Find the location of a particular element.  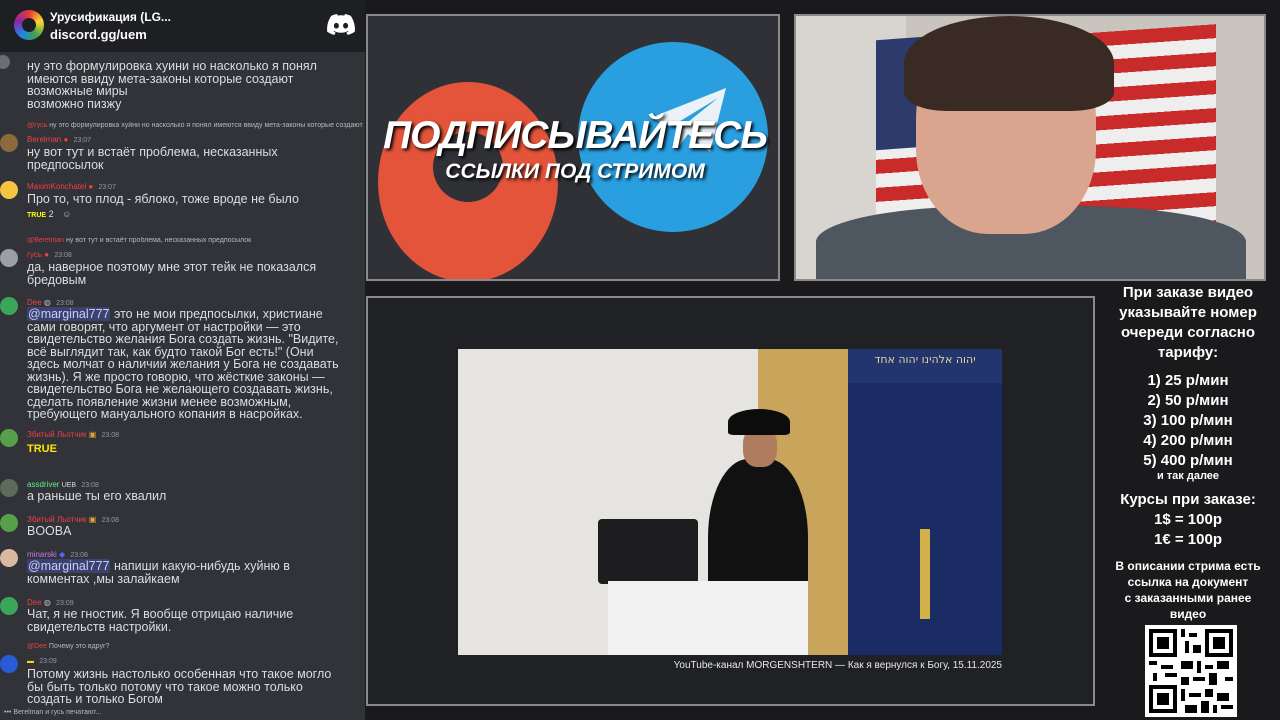

username: MaximKonchatel ● 23:07 is located at coordinates (71, 186).